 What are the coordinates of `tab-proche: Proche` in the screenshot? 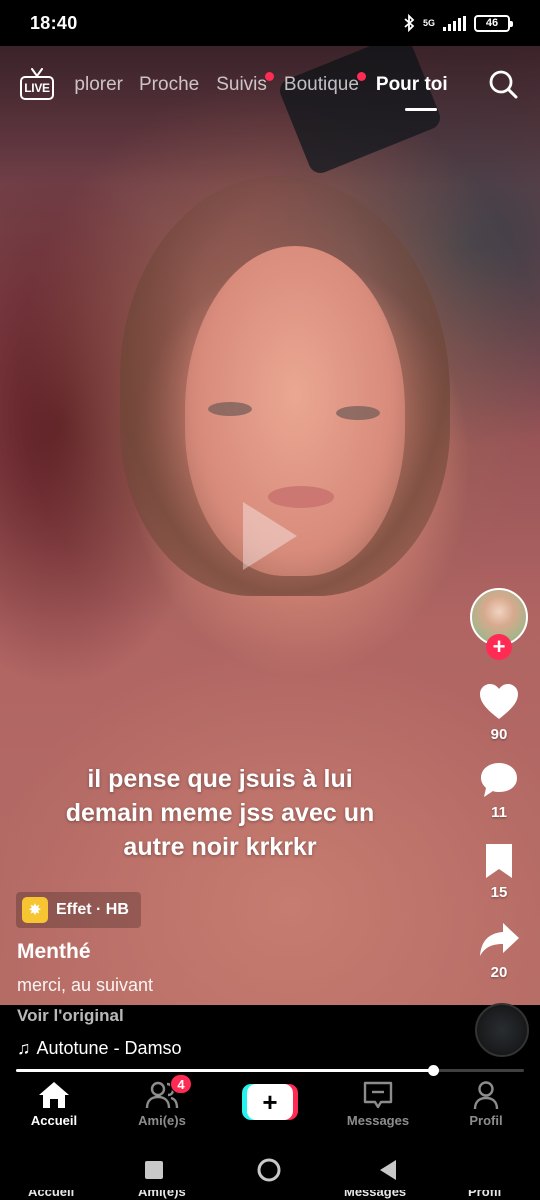 It's located at (169, 85).